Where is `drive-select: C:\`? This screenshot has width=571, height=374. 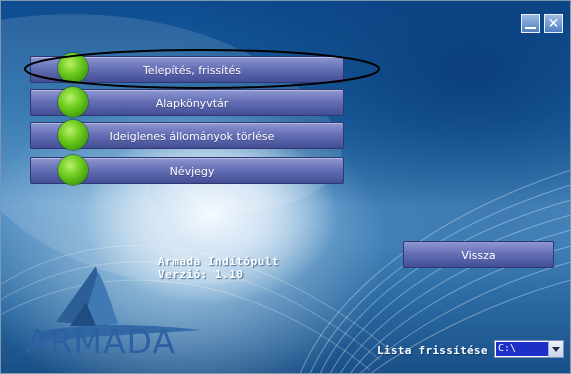 drive-select: C:\ is located at coordinates (529, 349).